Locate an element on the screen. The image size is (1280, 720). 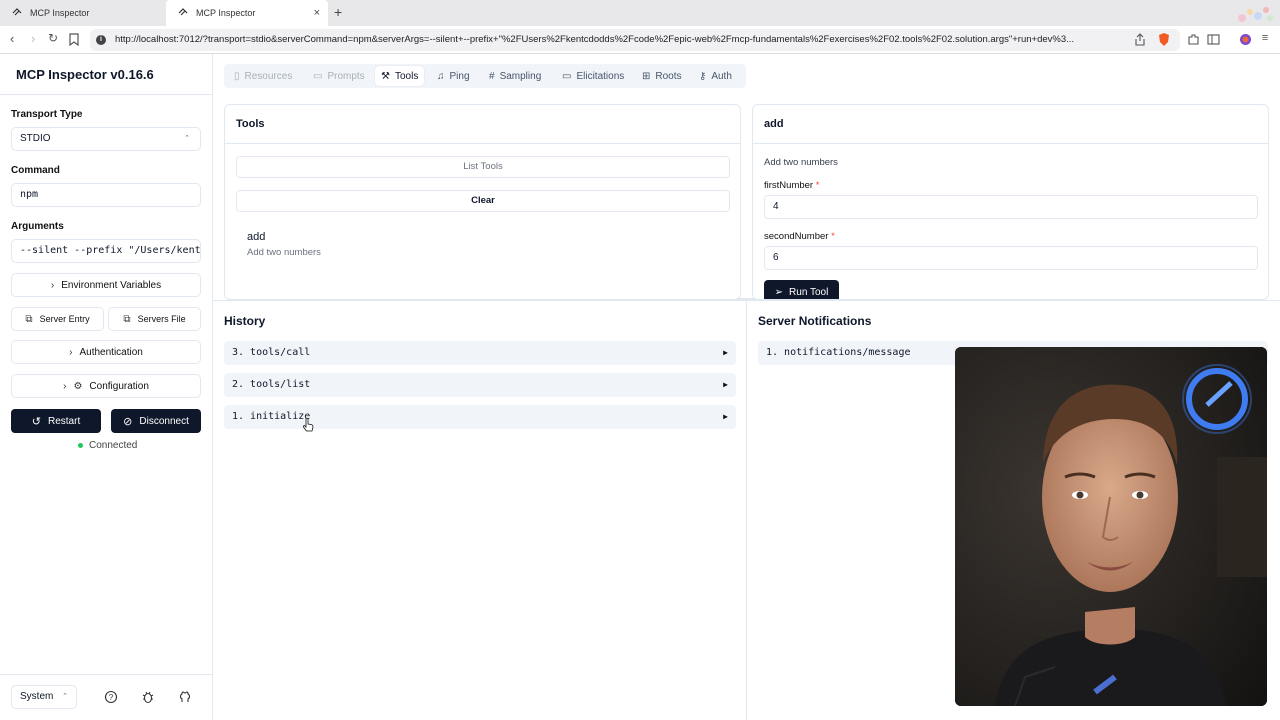
menu-icon: ≡ is located at coordinates (1265, 39).